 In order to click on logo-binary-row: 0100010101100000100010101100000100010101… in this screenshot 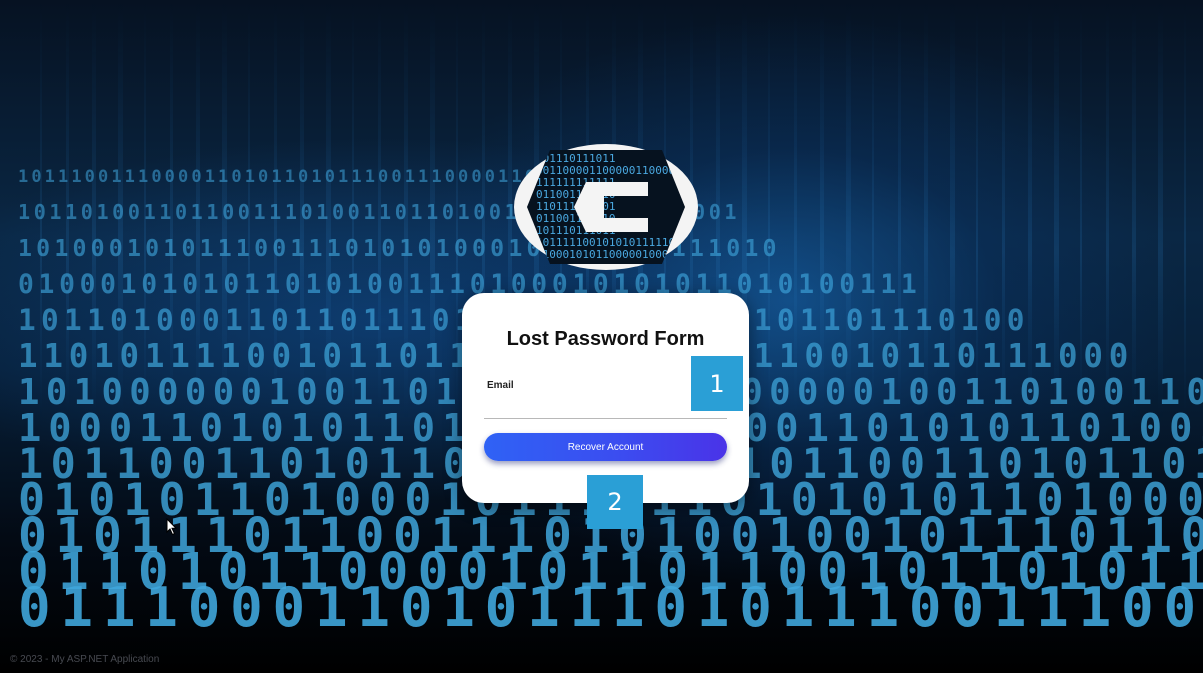, I will do `click(617, 254)`.